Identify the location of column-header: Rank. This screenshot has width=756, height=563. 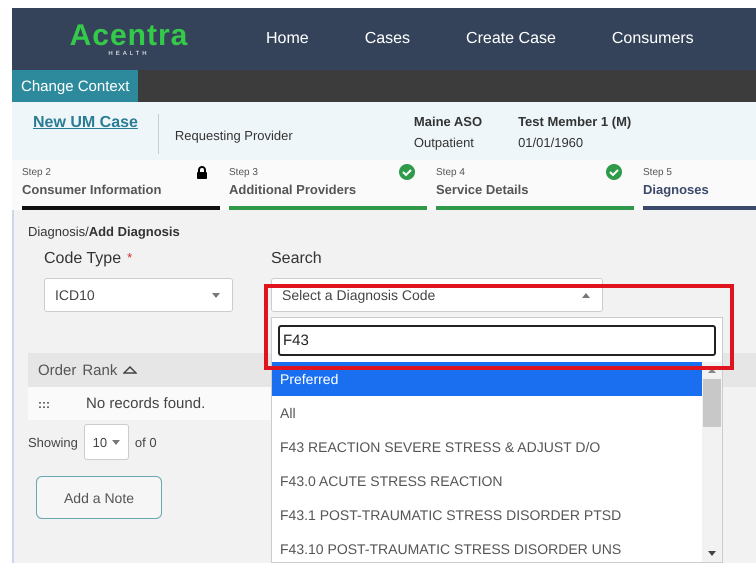
(100, 370).